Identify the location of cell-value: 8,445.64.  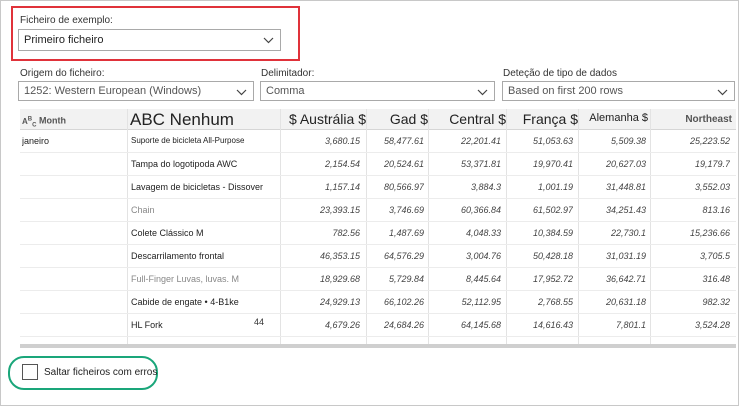
(483, 279).